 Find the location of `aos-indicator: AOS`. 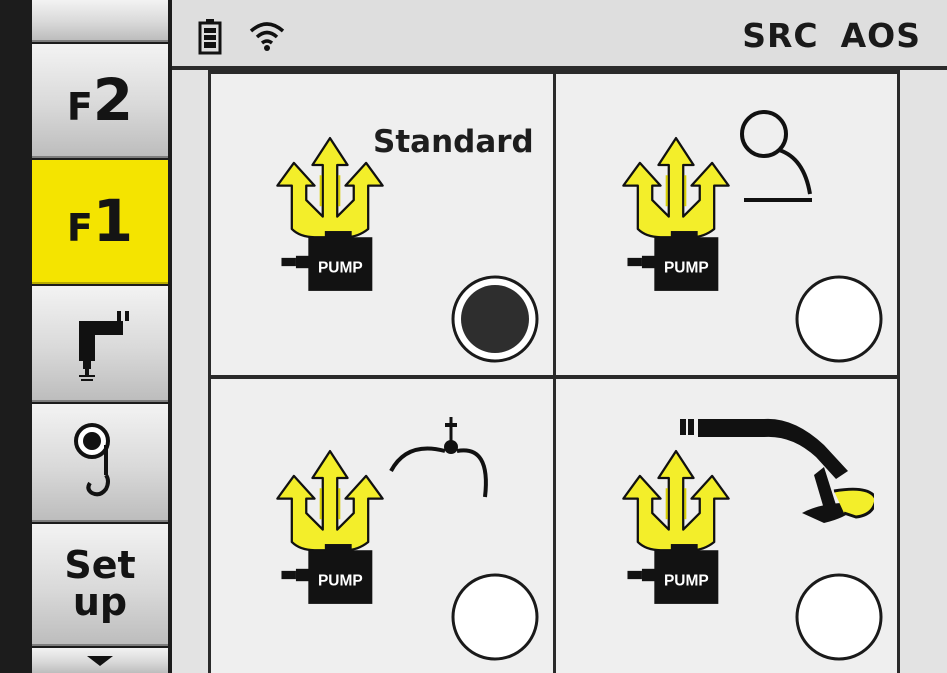

aos-indicator: AOS is located at coordinates (880, 35).